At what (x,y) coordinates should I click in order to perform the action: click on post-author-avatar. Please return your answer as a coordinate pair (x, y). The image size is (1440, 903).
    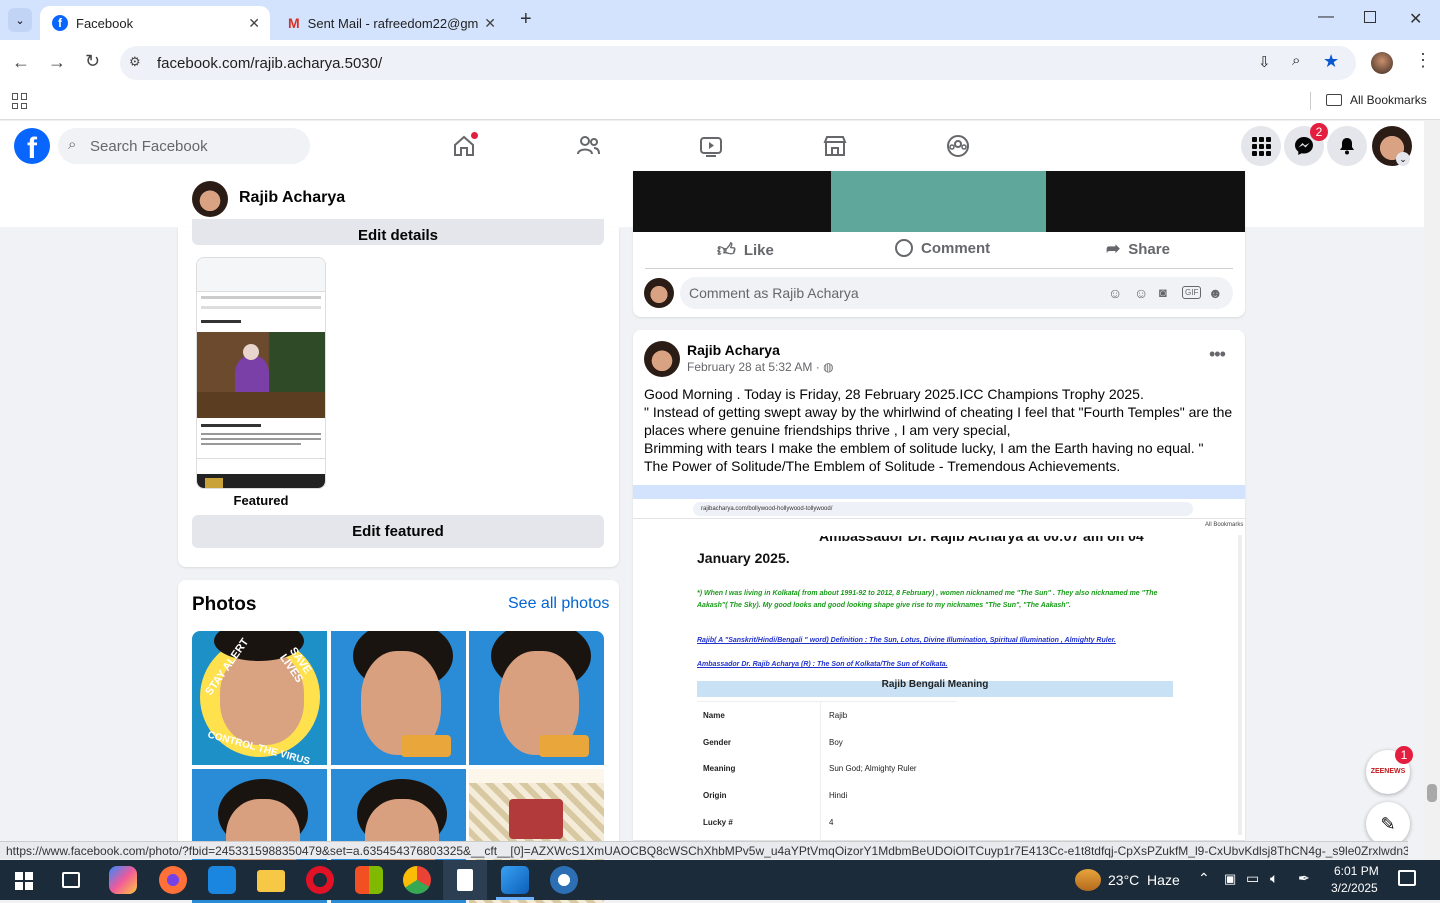
    Looking at the image, I should click on (662, 359).